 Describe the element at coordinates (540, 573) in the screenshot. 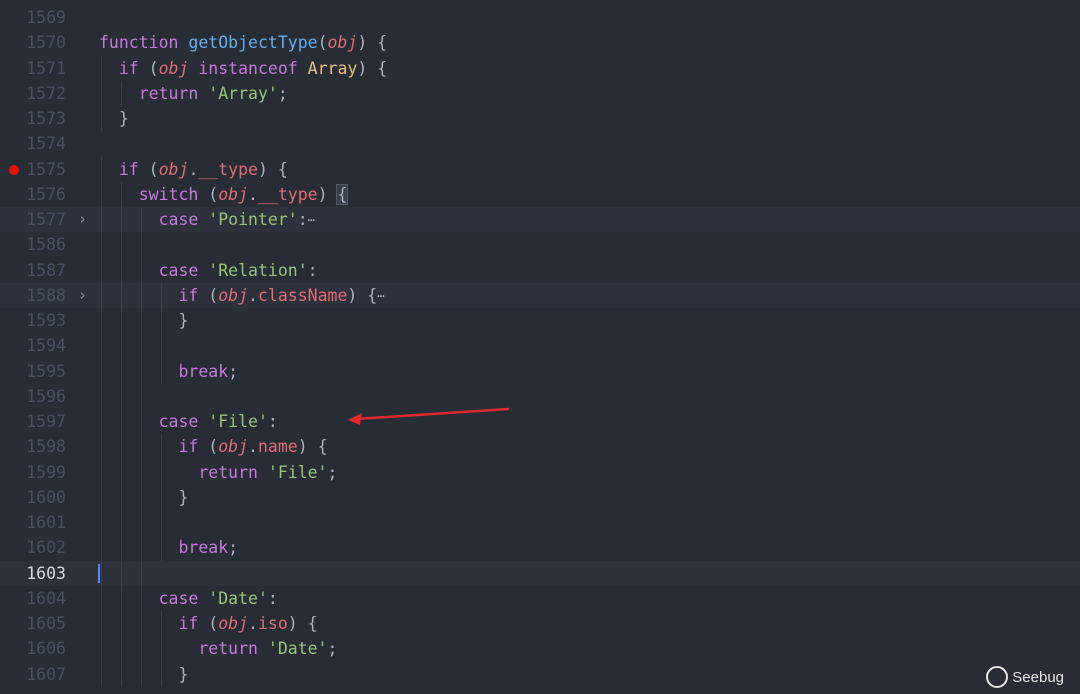

I see `code-line: 1603` at that location.